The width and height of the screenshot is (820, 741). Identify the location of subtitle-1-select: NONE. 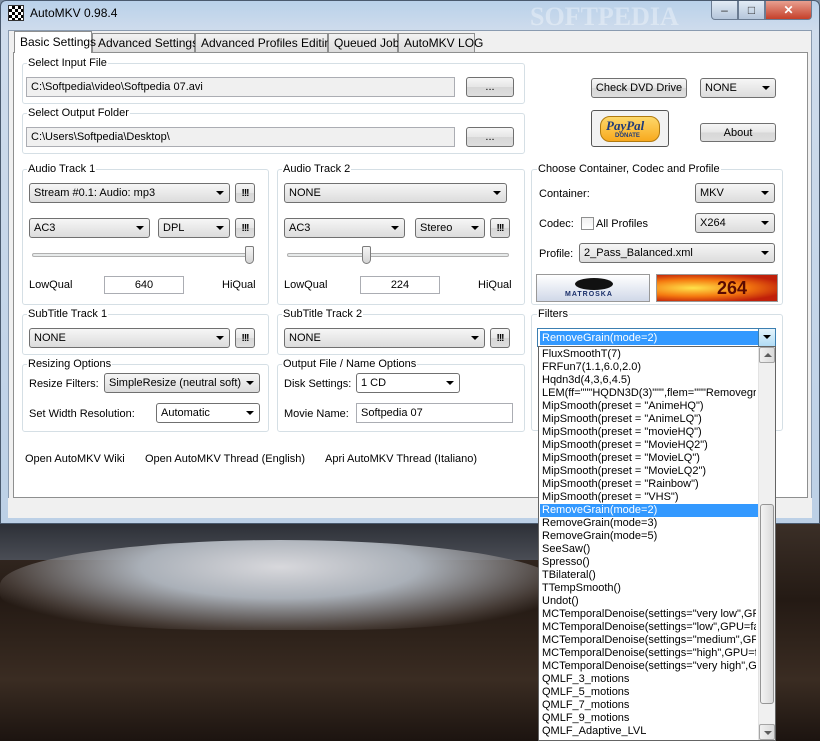
(129, 338).